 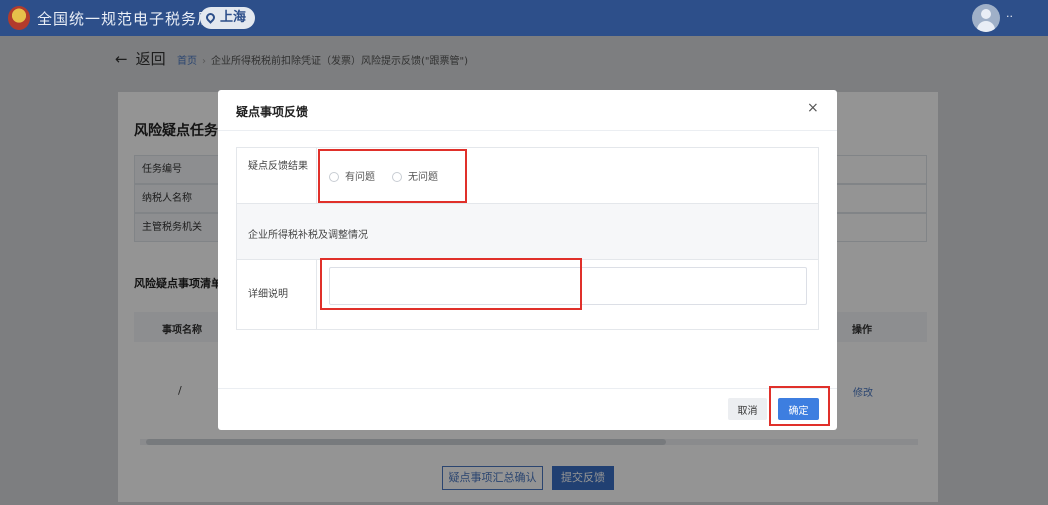 What do you see at coordinates (527, 130) in the screenshot?
I see `header-divider` at bounding box center [527, 130].